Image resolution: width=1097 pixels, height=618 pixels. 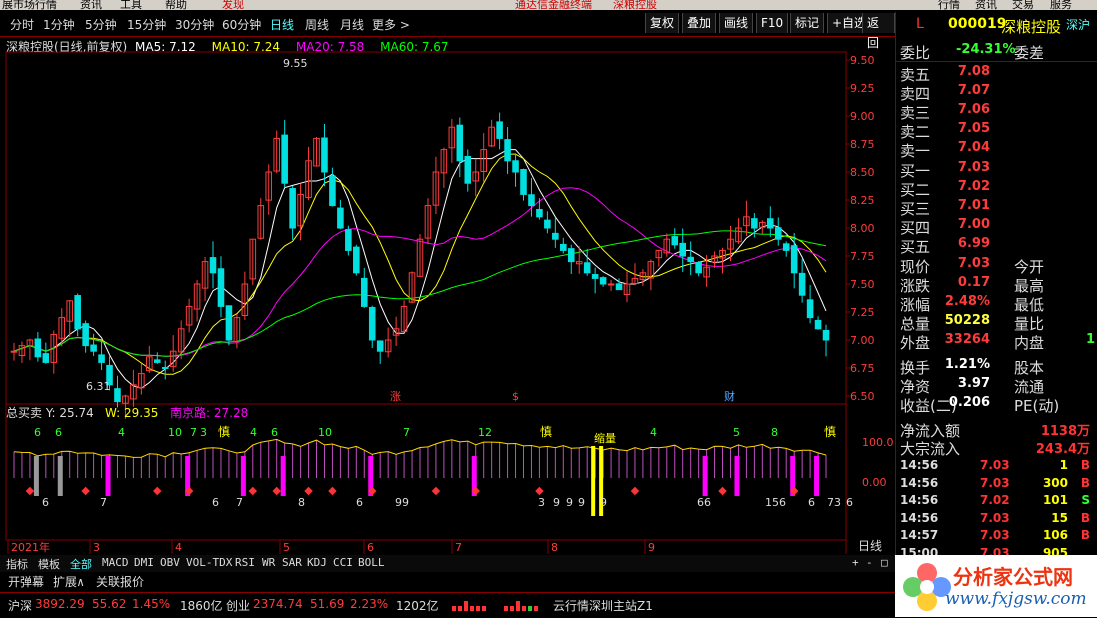 I want to click on event-mark-finance: 财, so click(x=729, y=396).